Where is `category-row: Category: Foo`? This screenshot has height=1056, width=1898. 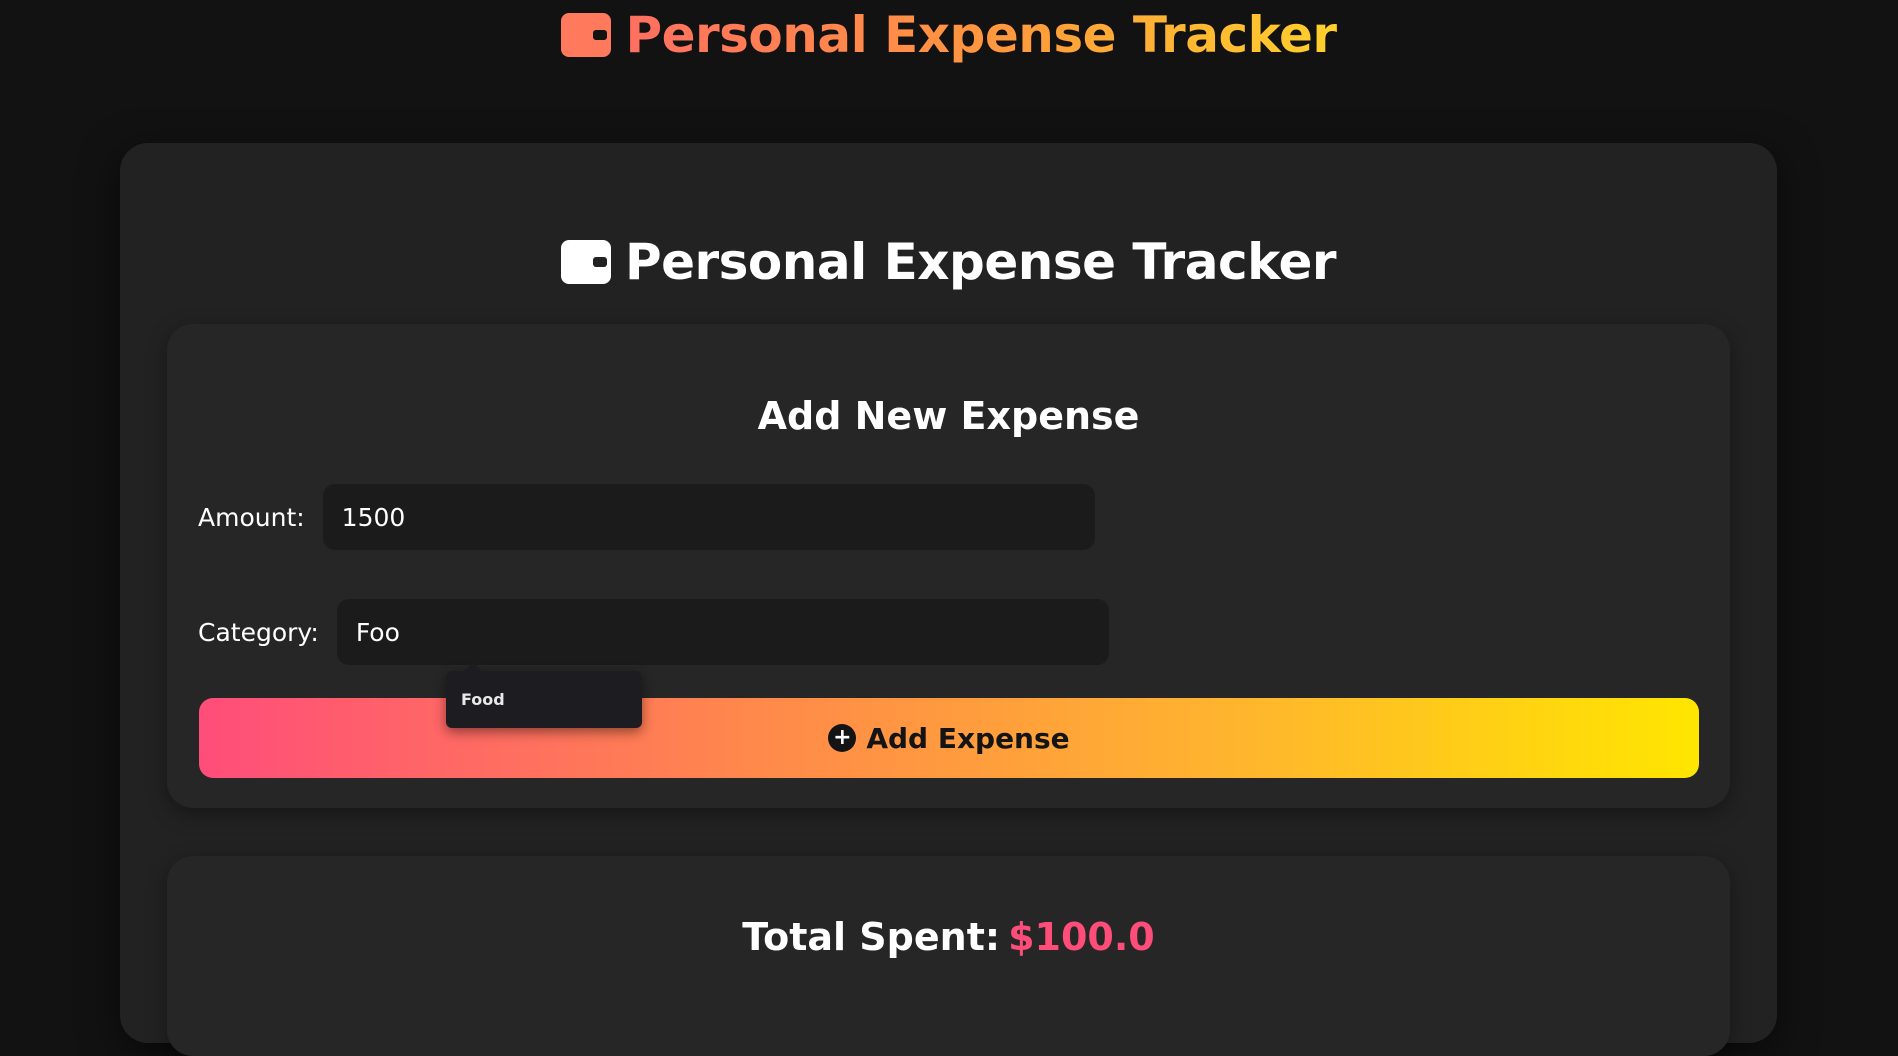 category-row: Category: Foo is located at coordinates (653, 632).